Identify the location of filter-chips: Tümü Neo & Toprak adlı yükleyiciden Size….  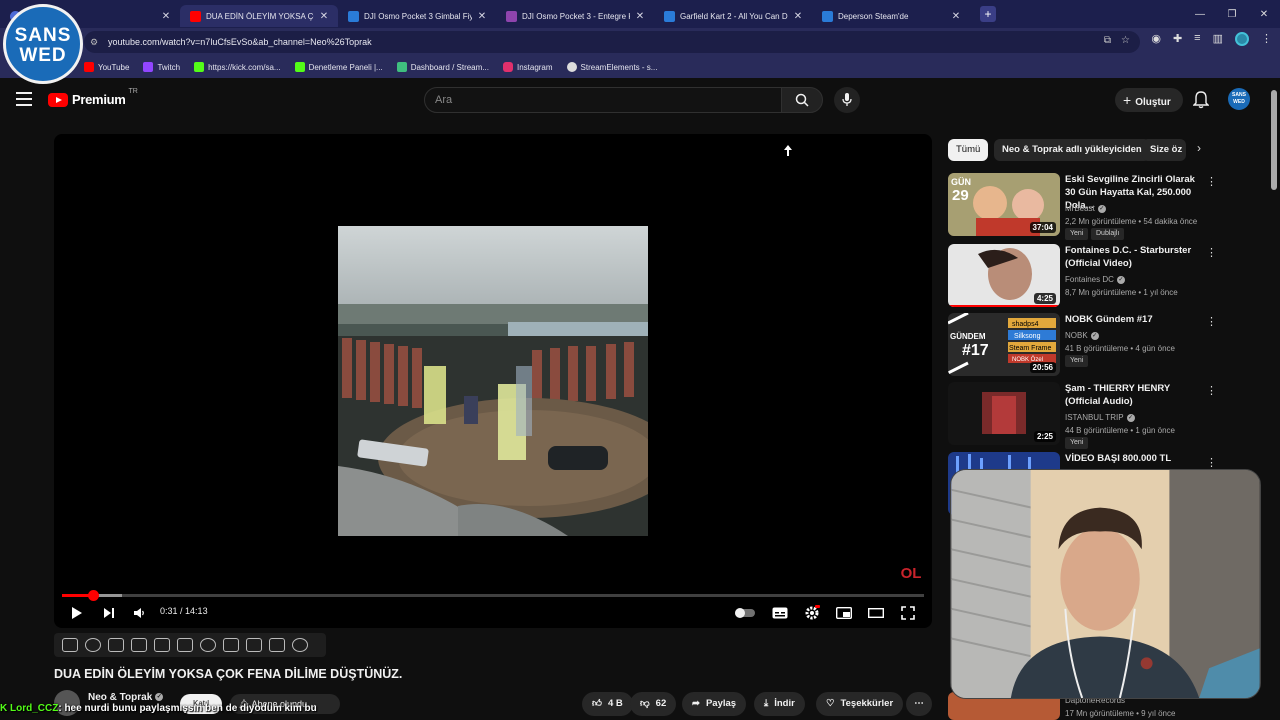
(1078, 150).